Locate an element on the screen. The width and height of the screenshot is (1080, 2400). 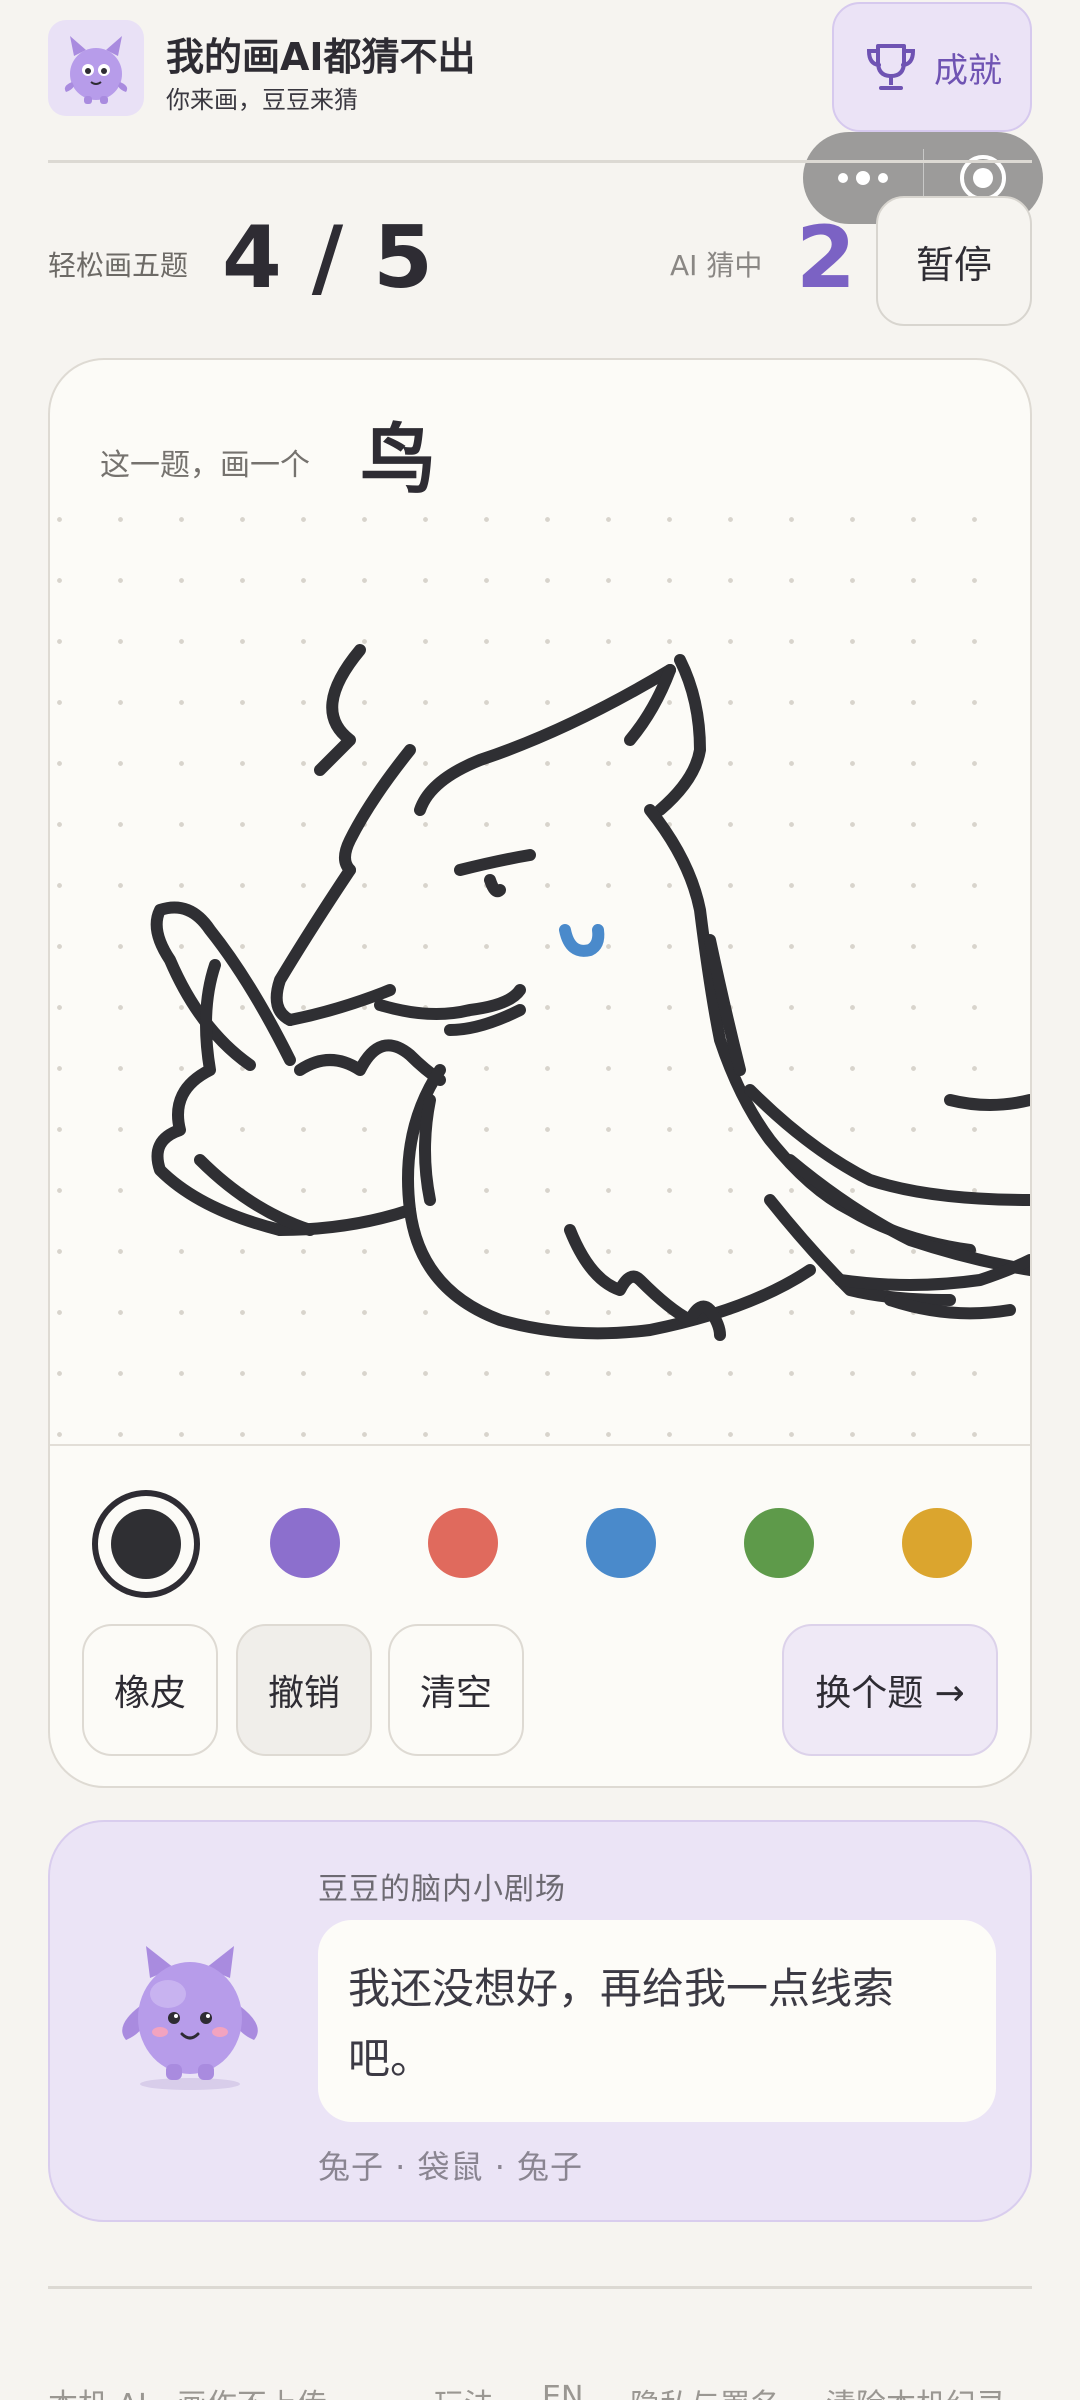
color-swatch-black is located at coordinates (146, 1544).